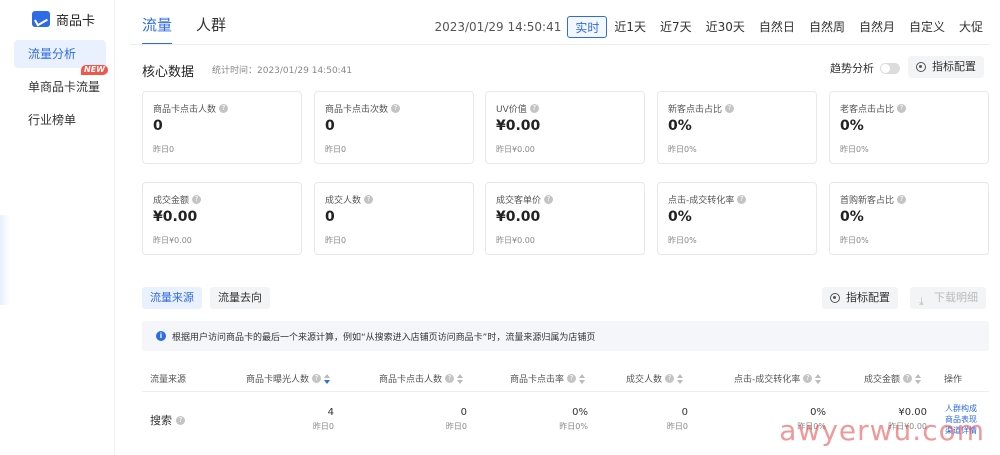  I want to click on source-metric-config-button: 指标配置, so click(860, 298).